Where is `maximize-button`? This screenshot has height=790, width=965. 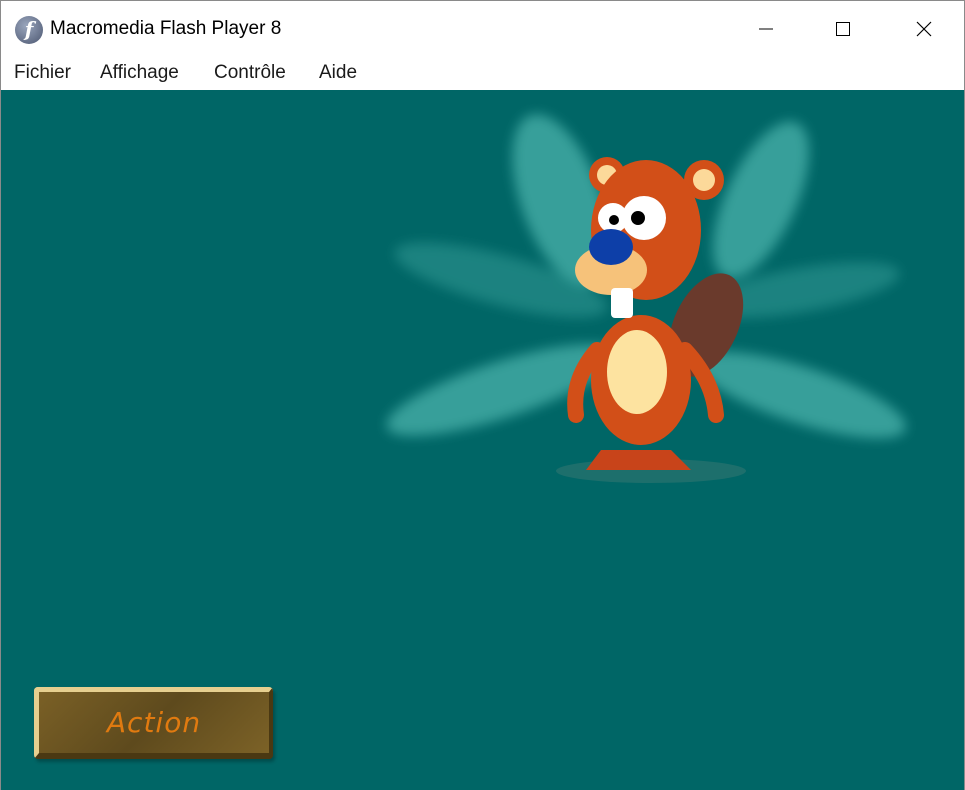
maximize-button is located at coordinates (843, 29).